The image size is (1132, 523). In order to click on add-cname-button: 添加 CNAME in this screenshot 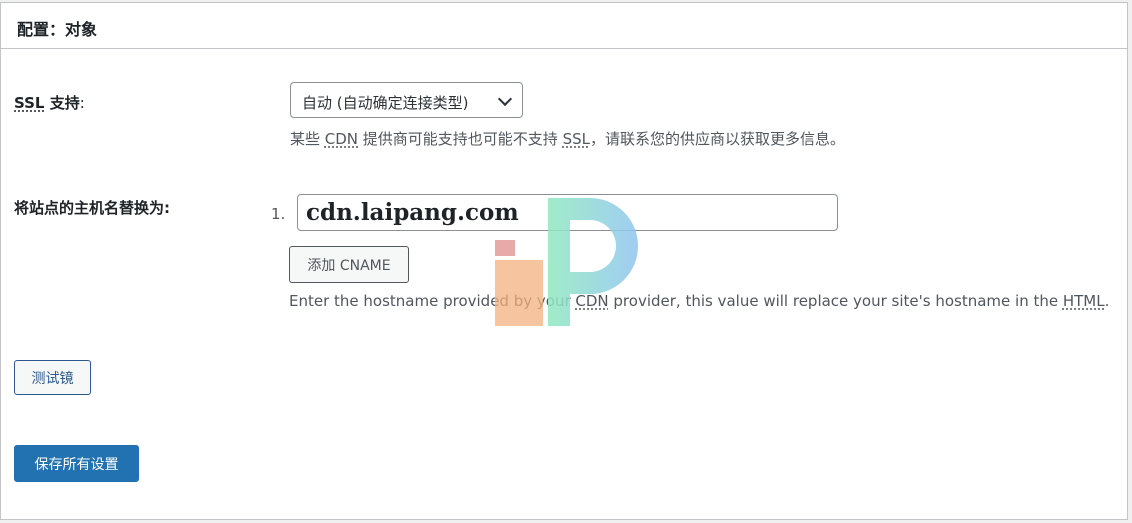, I will do `click(349, 264)`.